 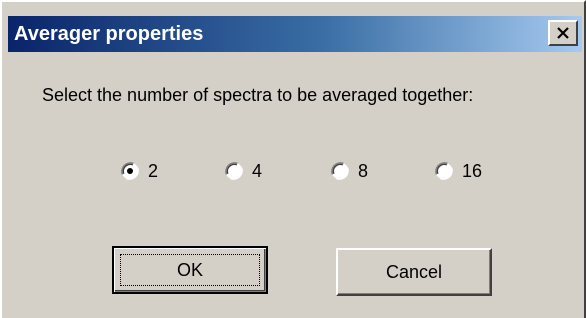 I want to click on cancel-button: Cancel, so click(x=414, y=272).